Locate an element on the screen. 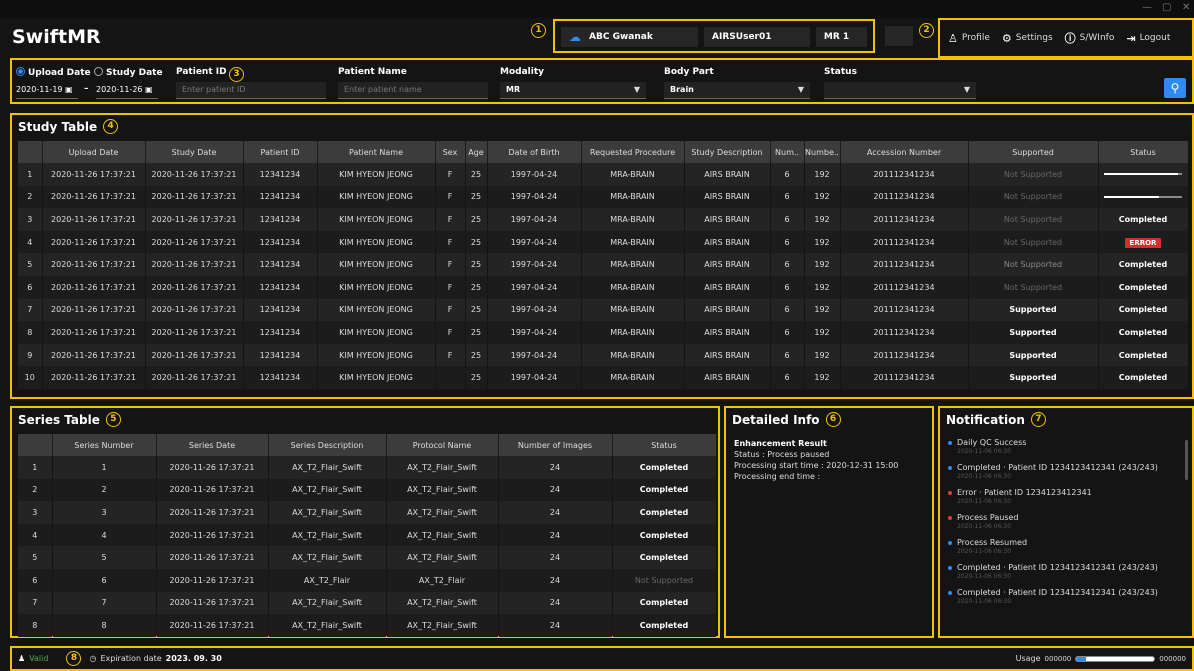 This screenshot has height=671, width=1194. device-name: MR 1 is located at coordinates (841, 37).